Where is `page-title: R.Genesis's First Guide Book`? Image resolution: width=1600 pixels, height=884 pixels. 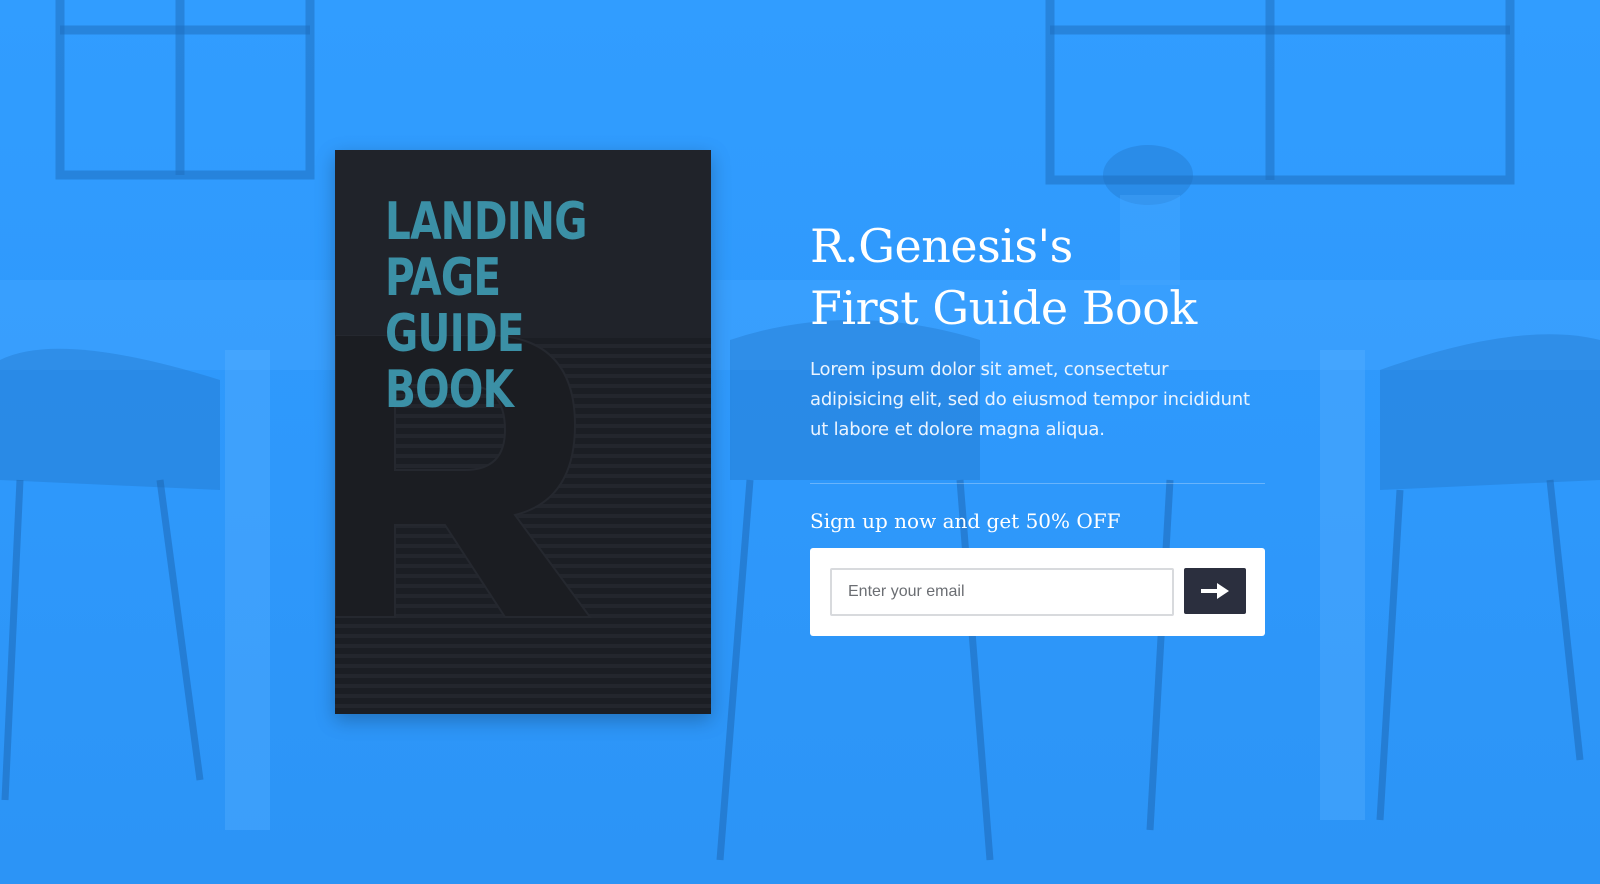
page-title: R.Genesis's First Guide Book is located at coordinates (1037, 277).